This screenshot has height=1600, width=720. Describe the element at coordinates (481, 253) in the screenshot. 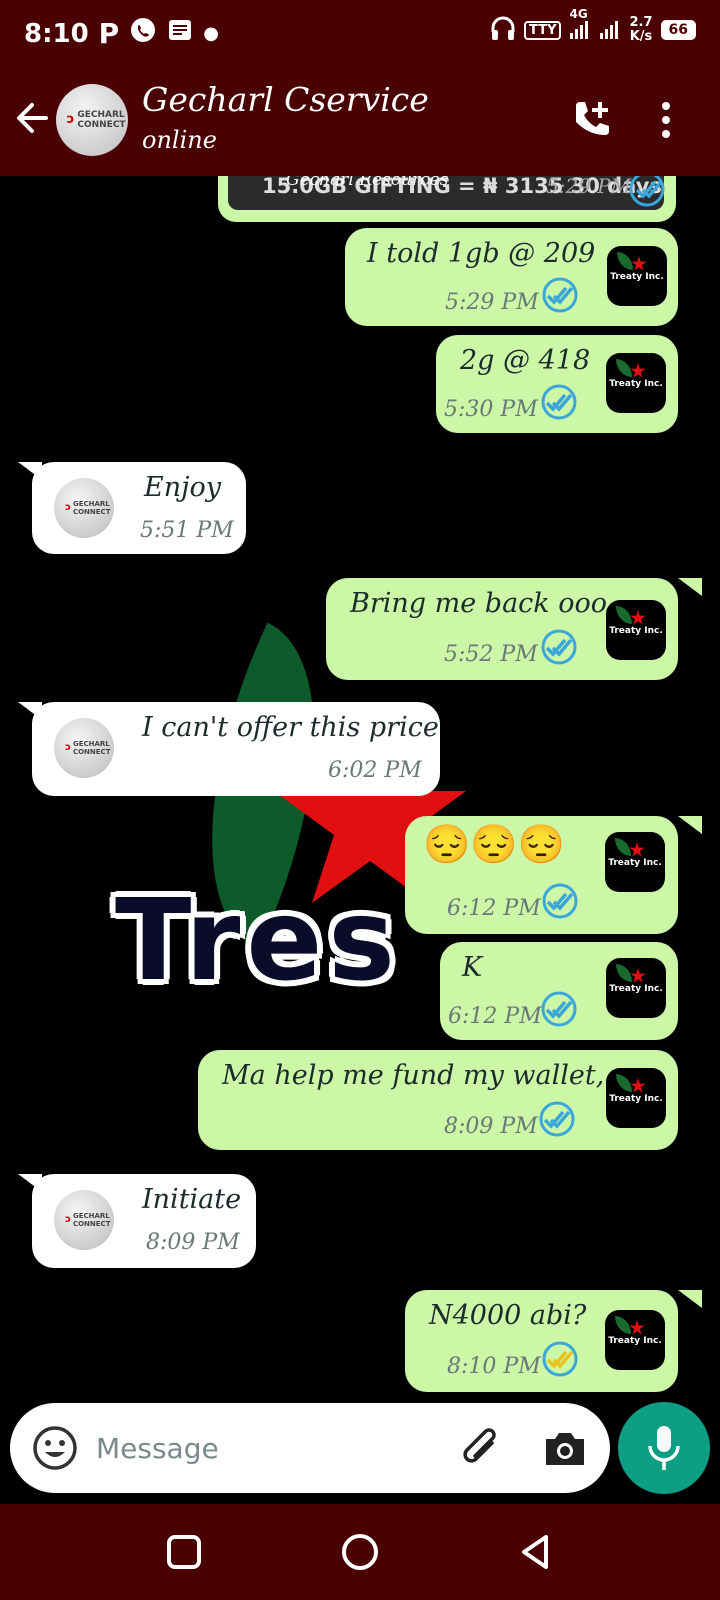

I see `message-text: I told 1gb @ 209` at that location.